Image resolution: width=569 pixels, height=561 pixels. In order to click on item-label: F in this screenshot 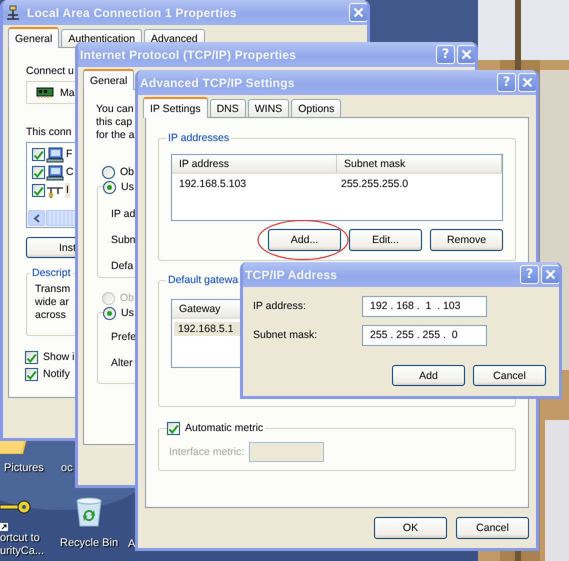, I will do `click(69, 154)`.